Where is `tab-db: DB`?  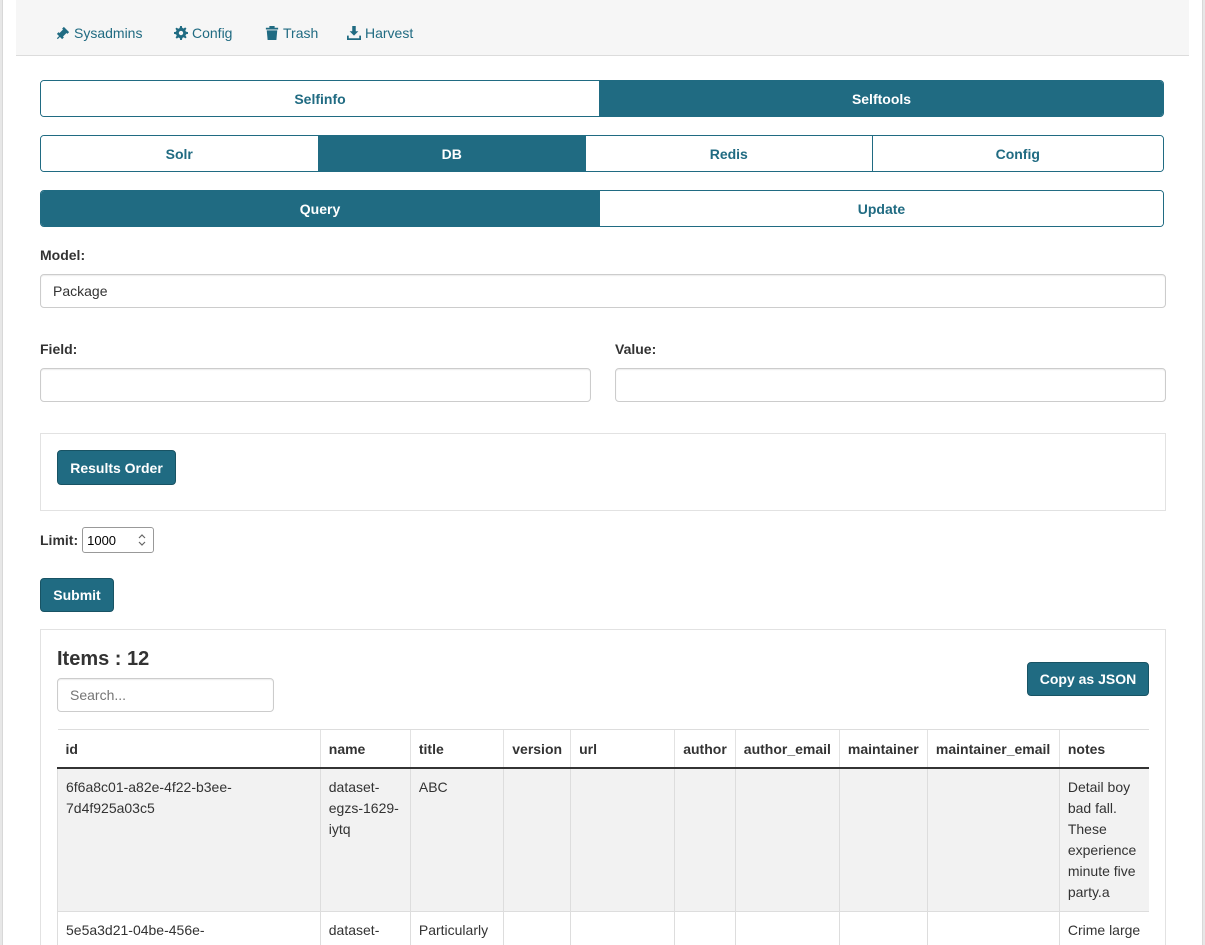
tab-db: DB is located at coordinates (451, 153).